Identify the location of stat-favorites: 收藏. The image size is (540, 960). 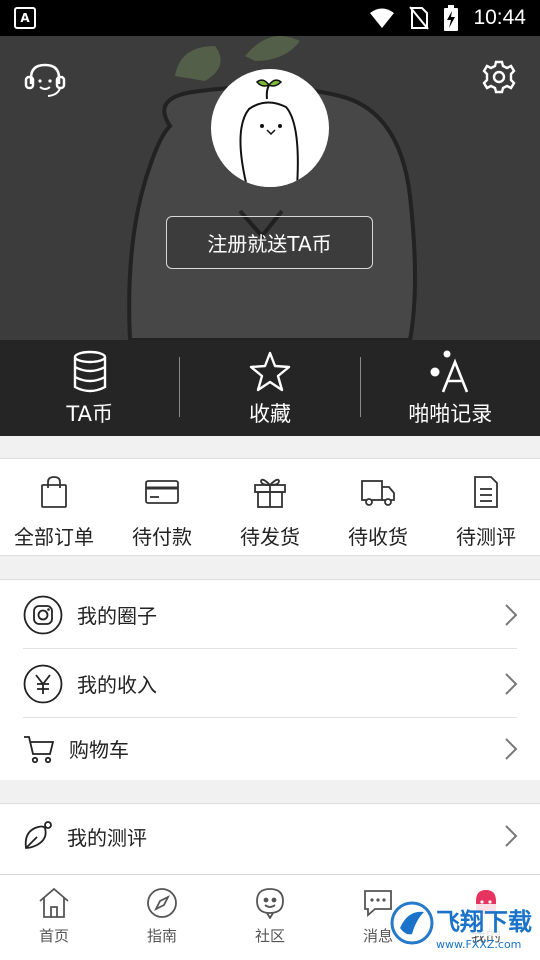
(269, 388).